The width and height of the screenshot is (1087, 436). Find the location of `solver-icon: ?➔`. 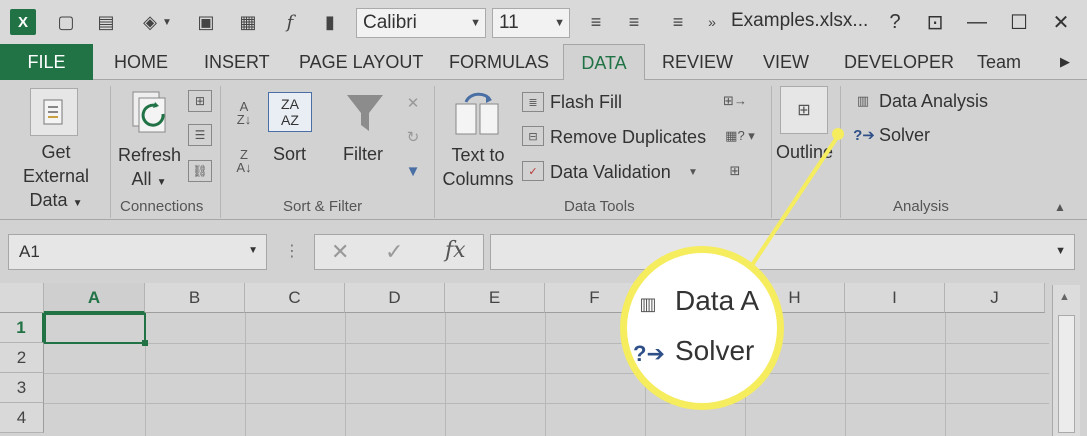

solver-icon: ?➔ is located at coordinates (649, 353).